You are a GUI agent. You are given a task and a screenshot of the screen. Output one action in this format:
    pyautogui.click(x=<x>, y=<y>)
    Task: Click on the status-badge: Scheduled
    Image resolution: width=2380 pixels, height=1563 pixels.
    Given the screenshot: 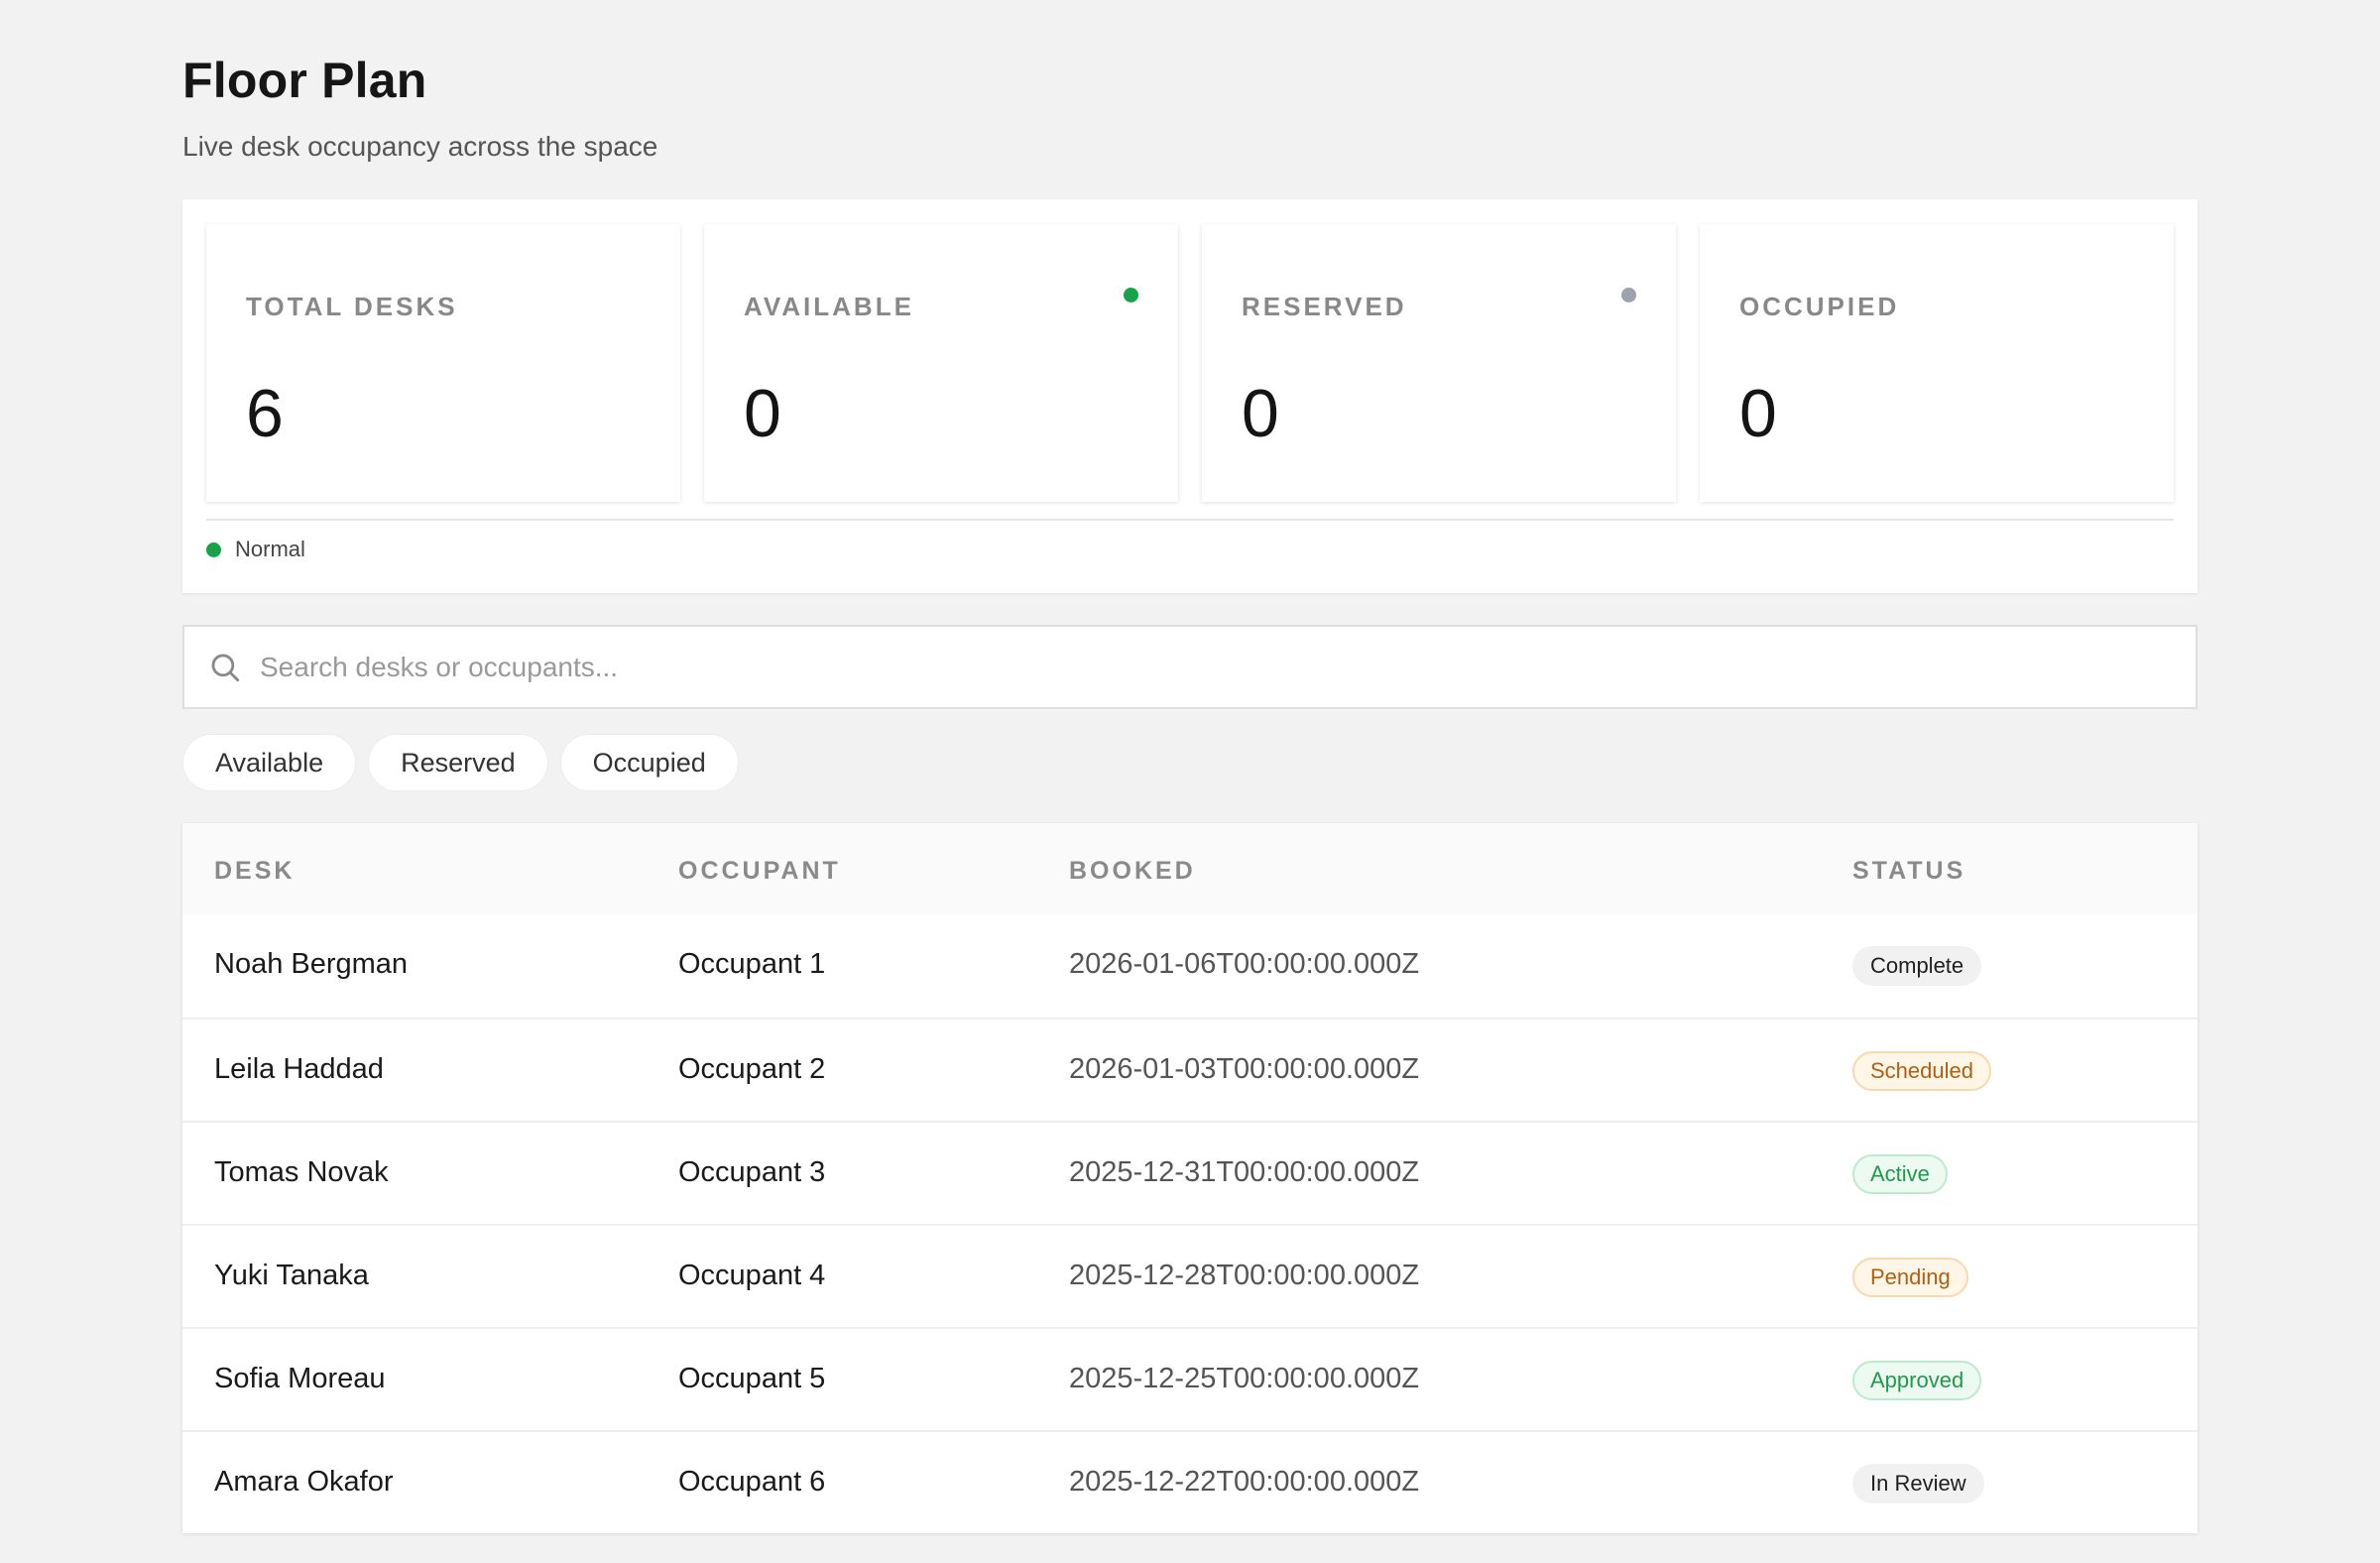 What is the action you would take?
    pyautogui.click(x=1921, y=1071)
    